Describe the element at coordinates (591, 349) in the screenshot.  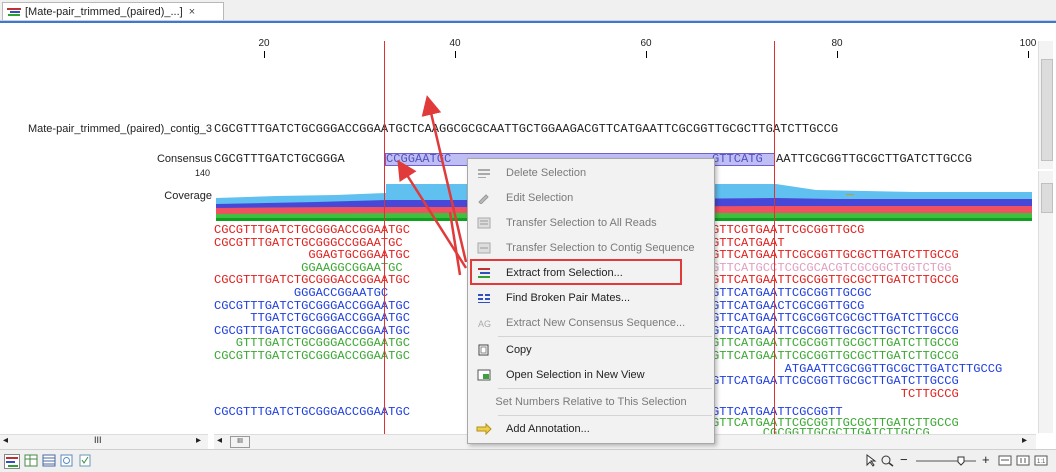
I see `menu-item-copy: Copy` at that location.